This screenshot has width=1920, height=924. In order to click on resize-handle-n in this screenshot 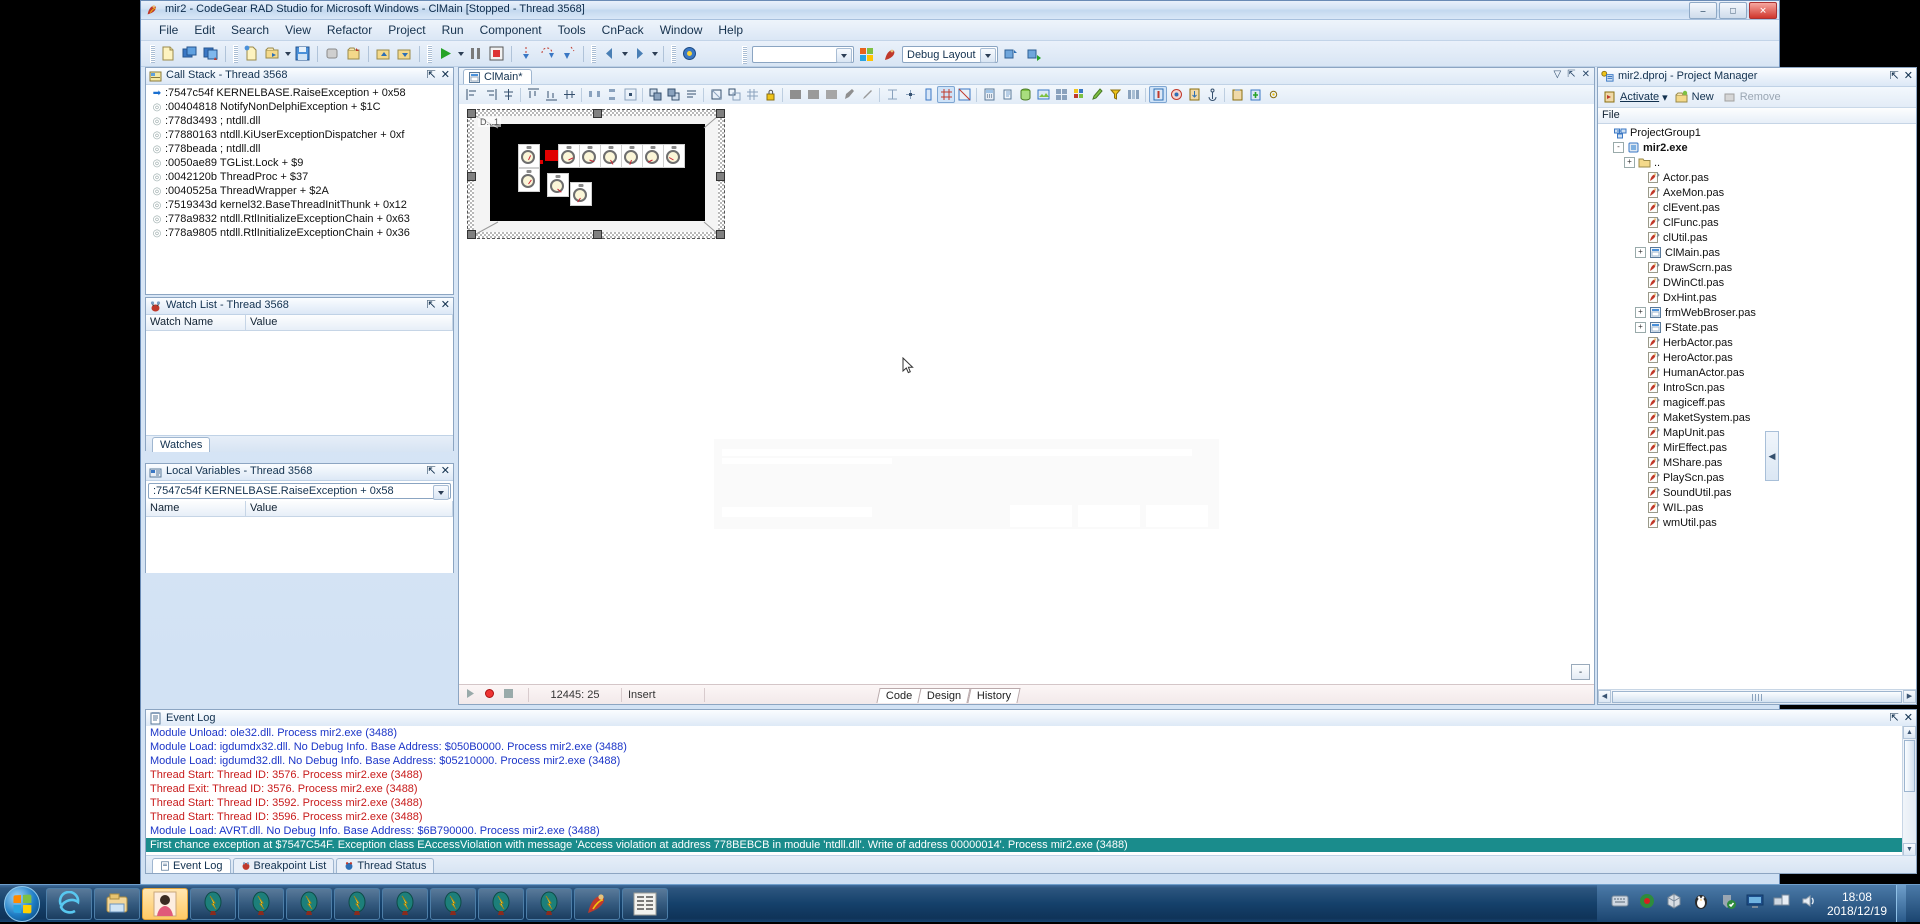, I will do `click(597, 113)`.